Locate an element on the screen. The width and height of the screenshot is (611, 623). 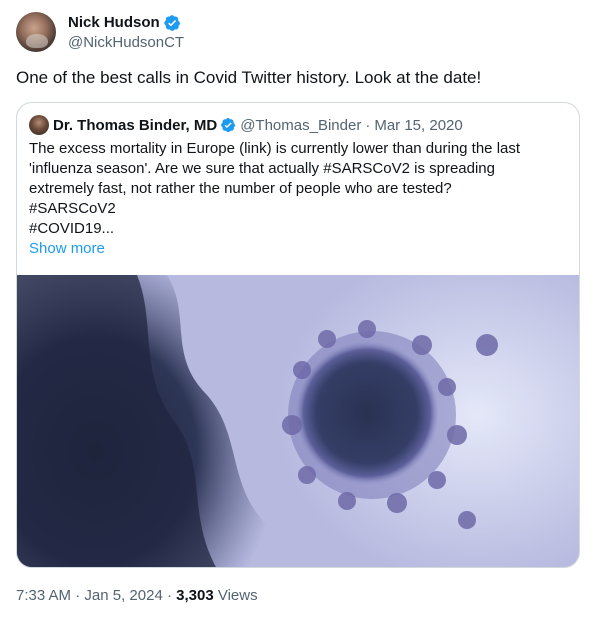
name-row: Nick Hudson is located at coordinates (126, 23).